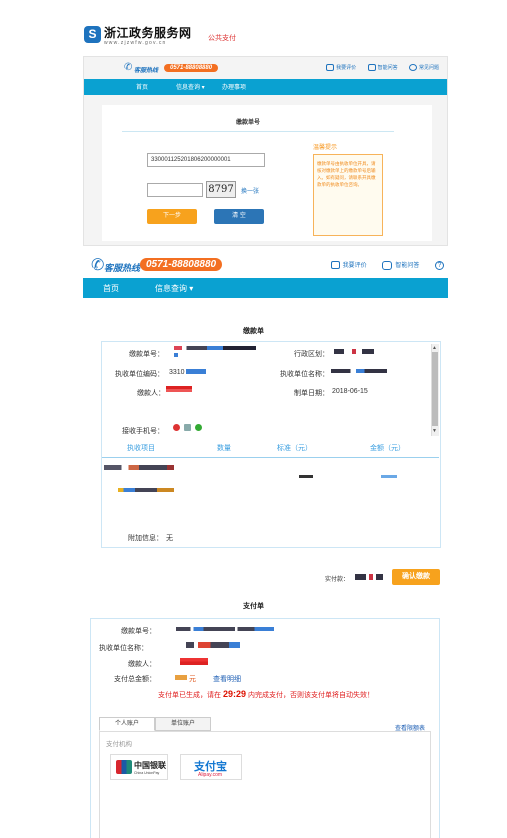 The height and width of the screenshot is (838, 507). What do you see at coordinates (192, 679) in the screenshot?
I see `total-unit: 元` at bounding box center [192, 679].